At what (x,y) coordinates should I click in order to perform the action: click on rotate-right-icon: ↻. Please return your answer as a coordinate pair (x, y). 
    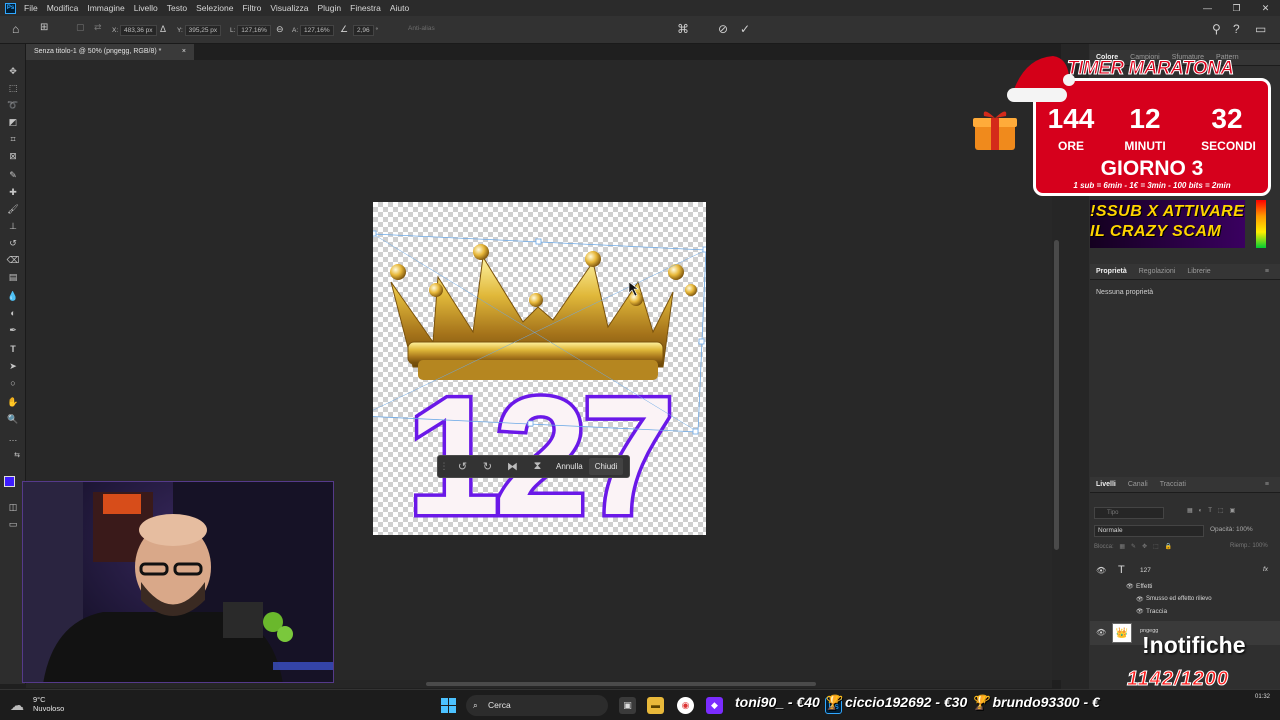
    Looking at the image, I should click on (487, 466).